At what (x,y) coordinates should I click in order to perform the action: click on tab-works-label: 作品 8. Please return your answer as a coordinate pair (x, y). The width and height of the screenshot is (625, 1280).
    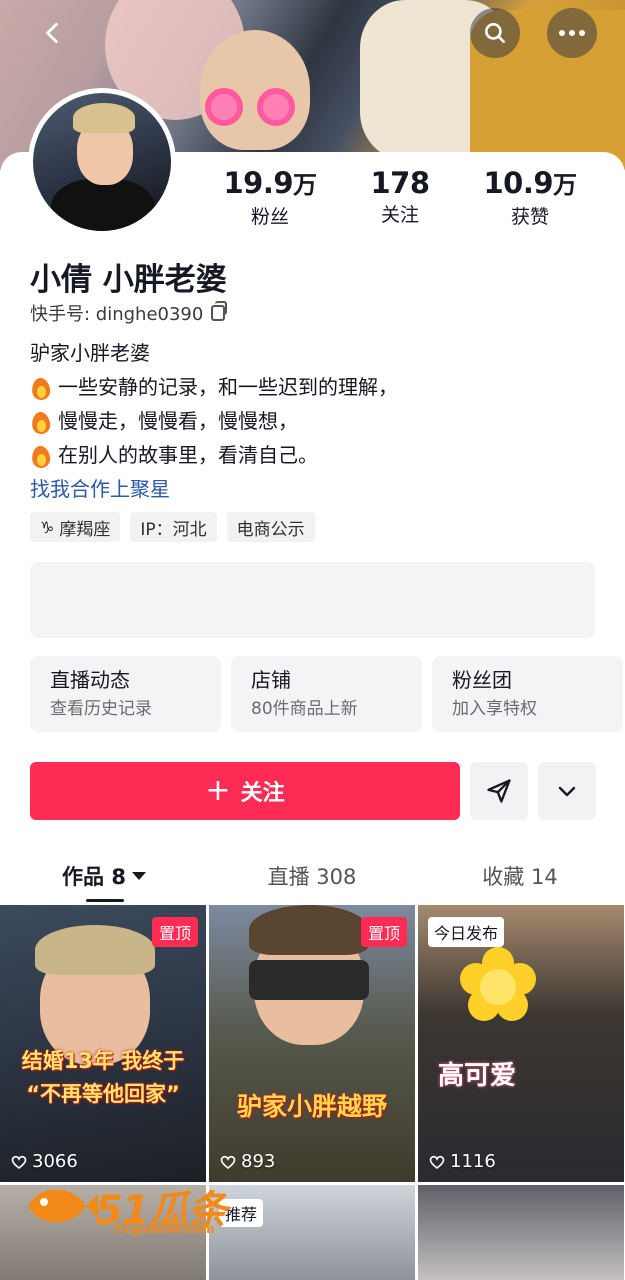
    Looking at the image, I should click on (94, 877).